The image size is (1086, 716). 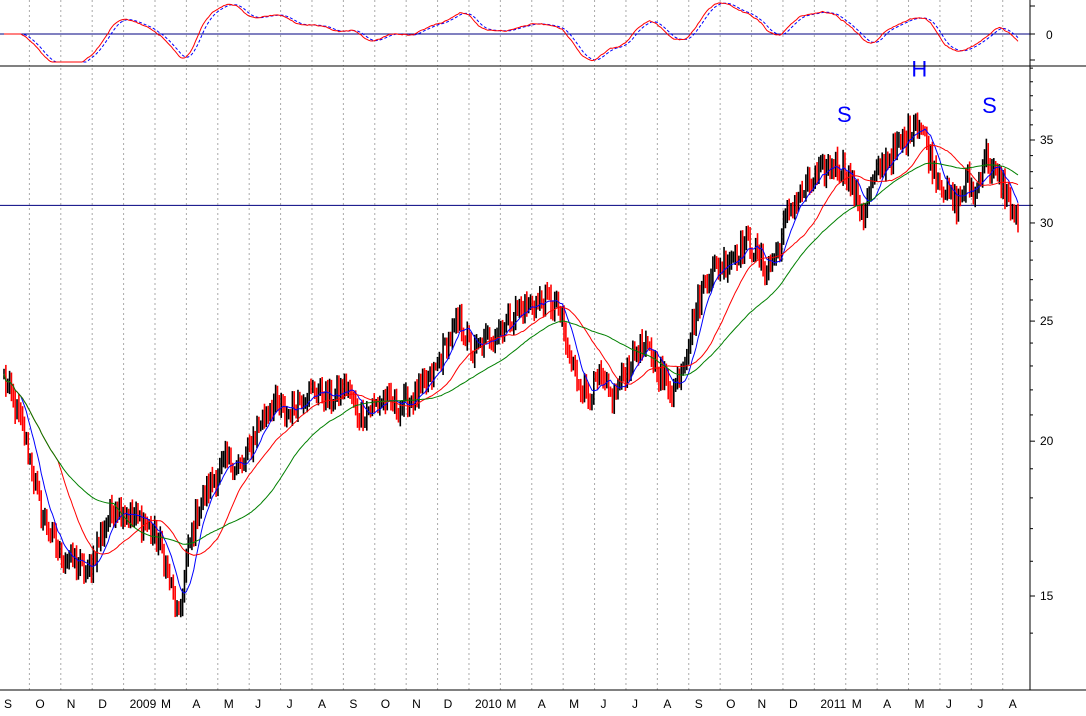 I want to click on oscillator-zero-label: 0, so click(x=1049, y=35).